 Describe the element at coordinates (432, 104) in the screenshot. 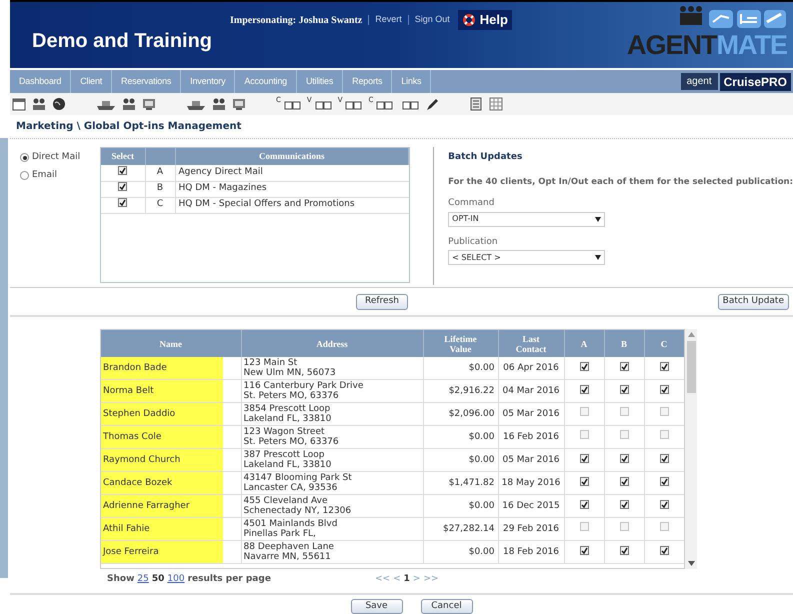

I see `pencil-icon` at that location.